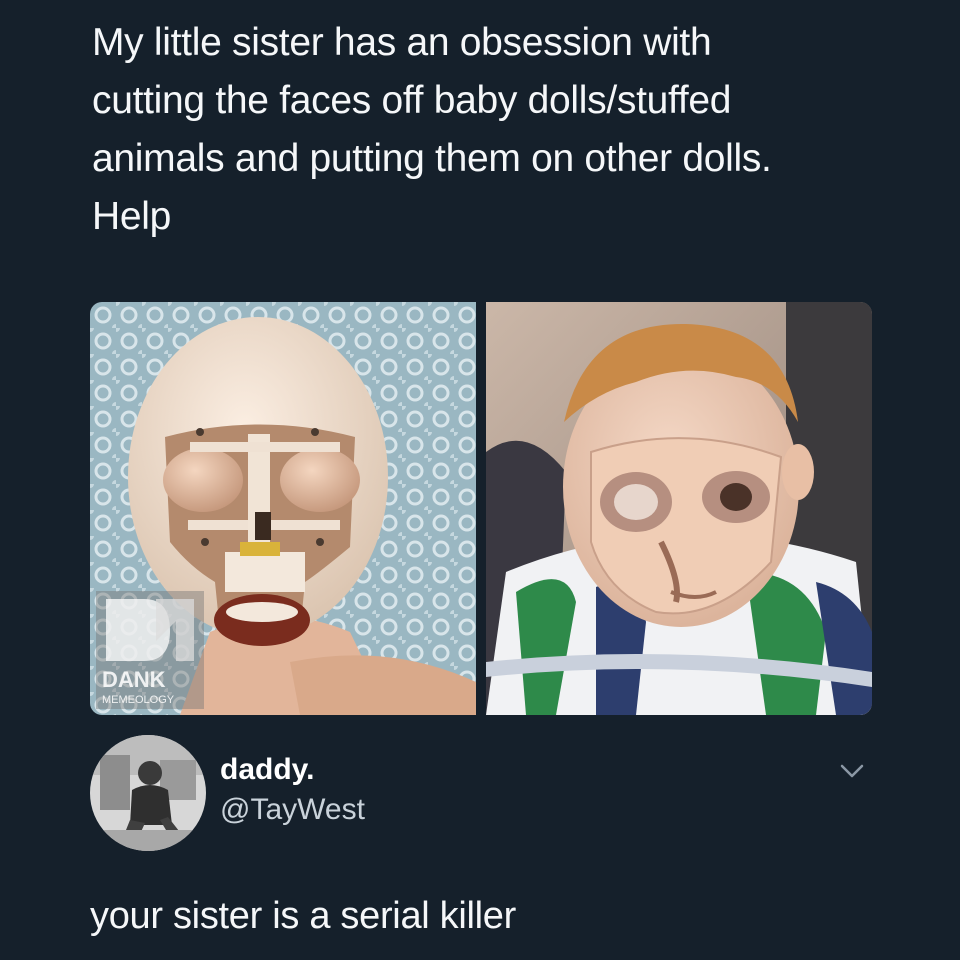 The image size is (960, 960). I want to click on avatar, so click(148, 793).